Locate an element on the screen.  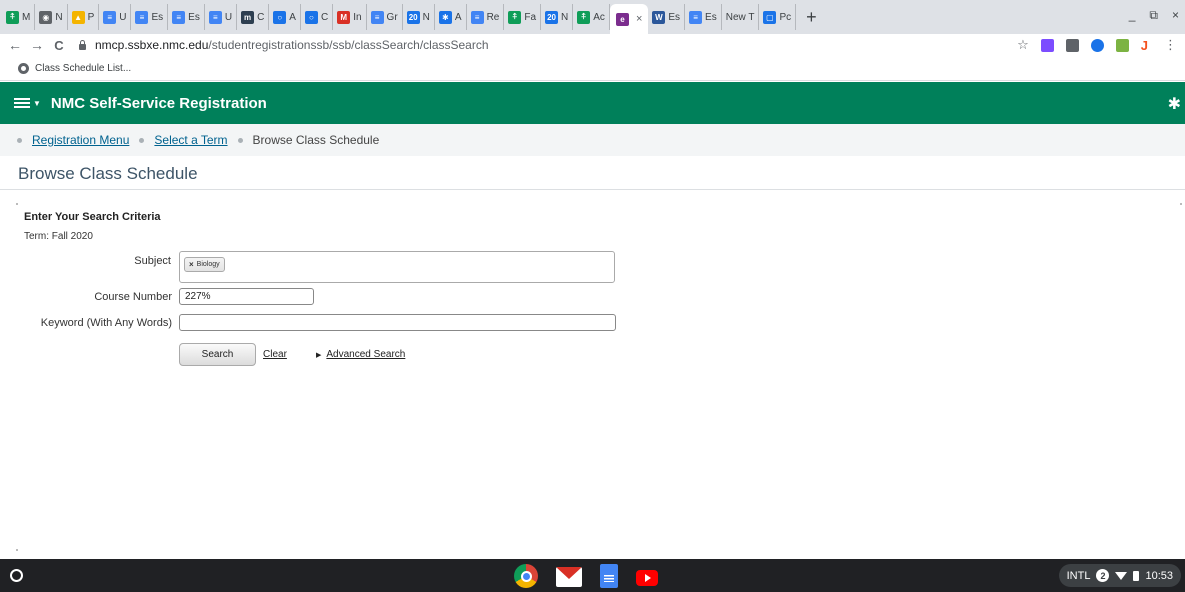
search-button: Search is located at coordinates (217, 354).